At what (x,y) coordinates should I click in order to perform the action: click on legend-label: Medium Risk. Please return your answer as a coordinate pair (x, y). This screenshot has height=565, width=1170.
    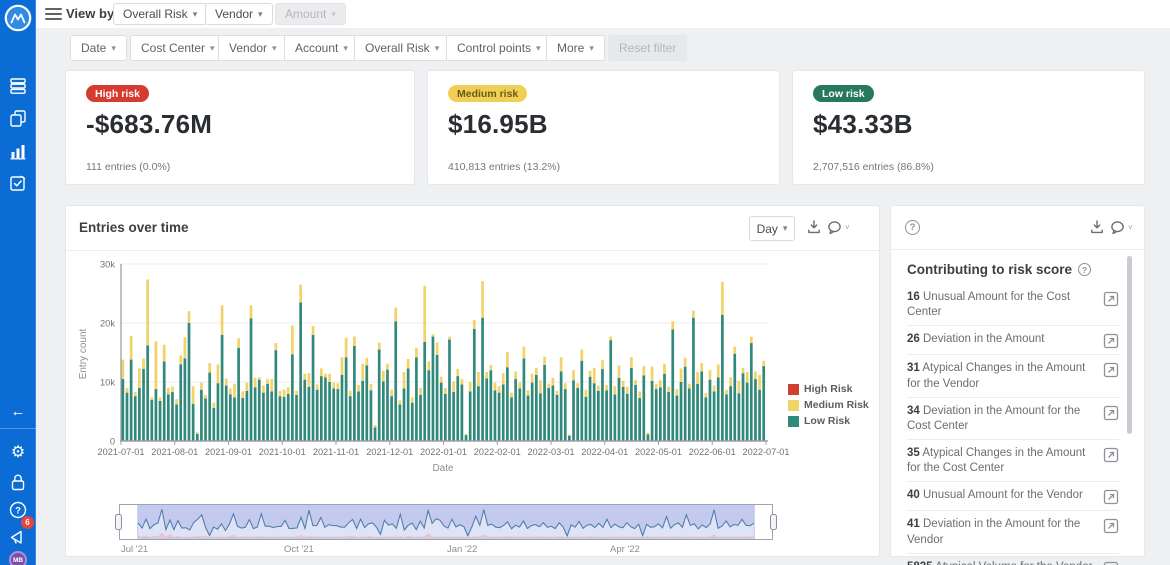
    Looking at the image, I should click on (836, 405).